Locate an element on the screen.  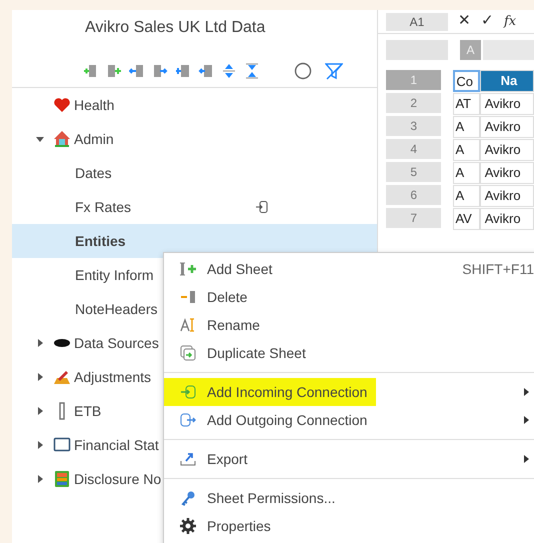
table-cell: AT is located at coordinates (466, 104).